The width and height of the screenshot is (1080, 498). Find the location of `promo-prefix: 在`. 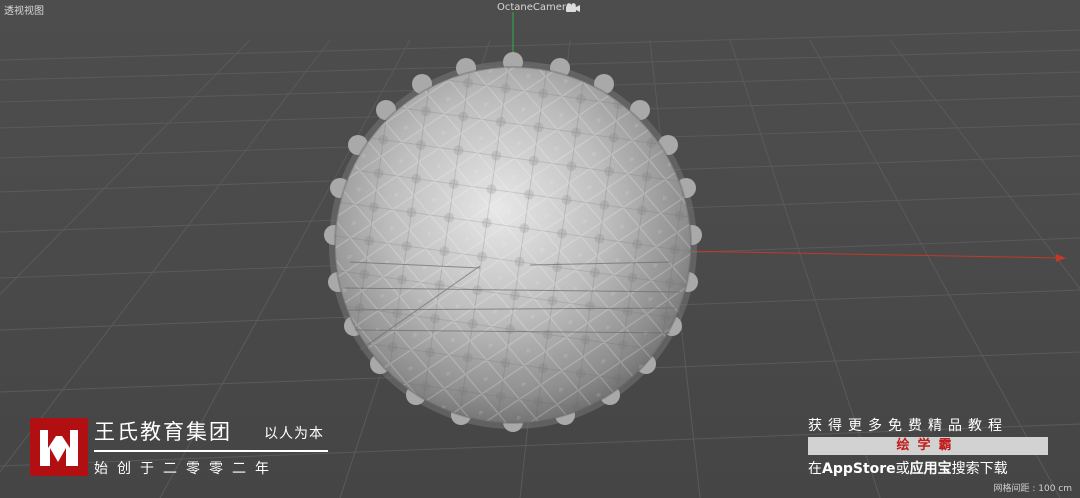

promo-prefix: 在 is located at coordinates (815, 469).